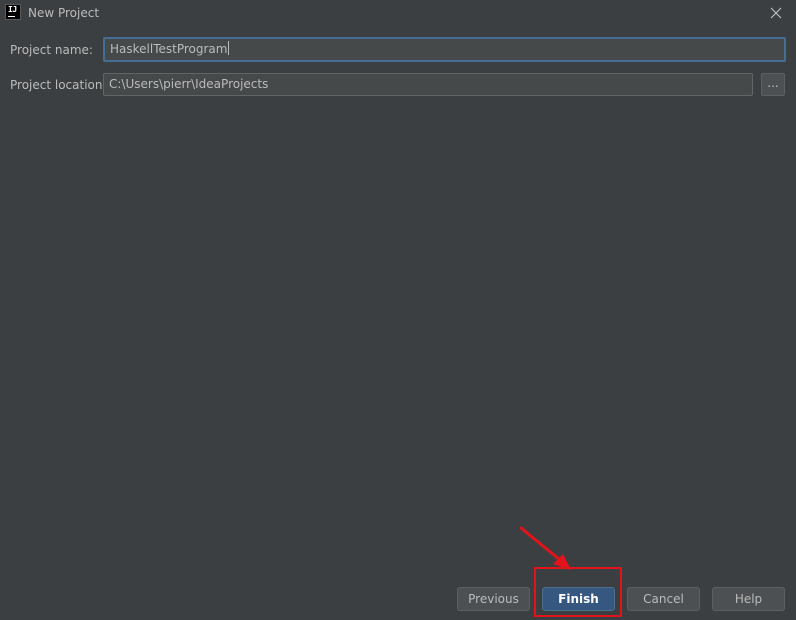 The image size is (796, 620). What do you see at coordinates (545, 548) in the screenshot?
I see `annotation-arrow-icon` at bounding box center [545, 548].